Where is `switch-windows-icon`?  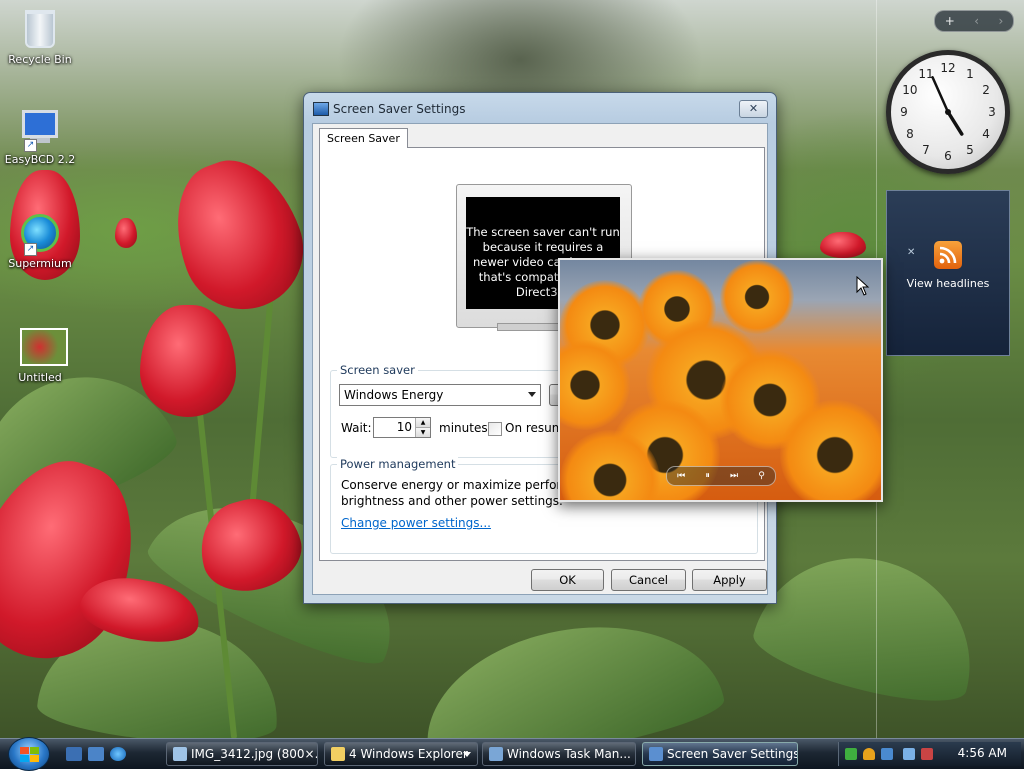
switch-windows-icon is located at coordinates (96, 754).